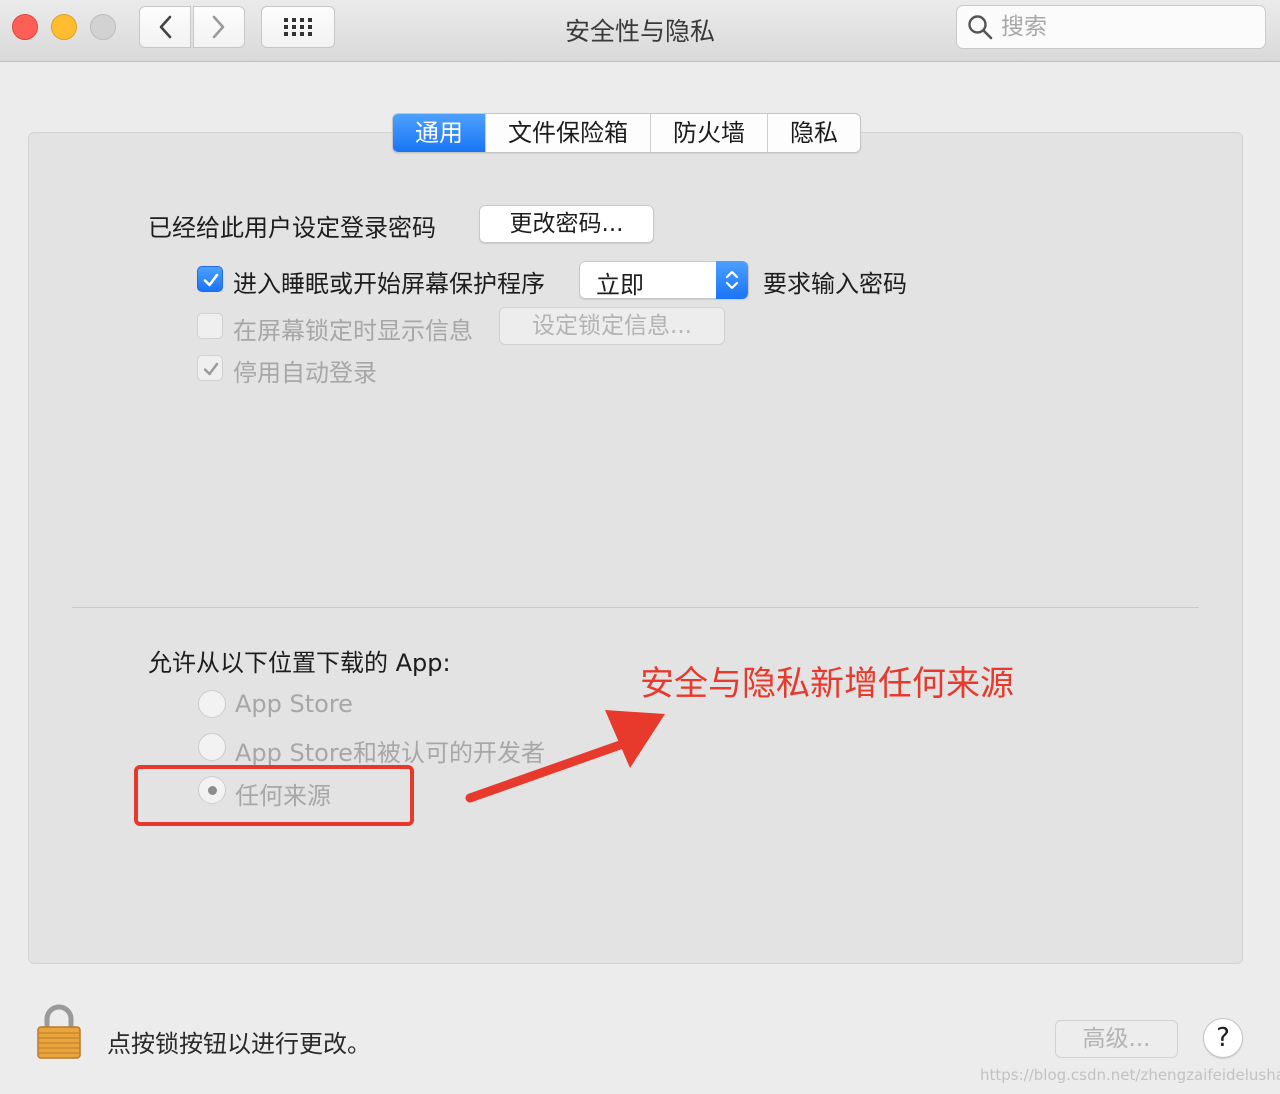 The height and width of the screenshot is (1094, 1280). I want to click on require-password-suffix: 要求输入密码, so click(835, 284).